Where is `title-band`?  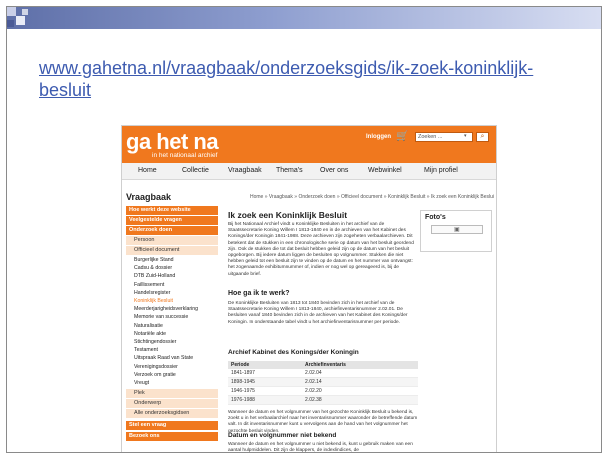
title-band is located at coordinates (304, 18).